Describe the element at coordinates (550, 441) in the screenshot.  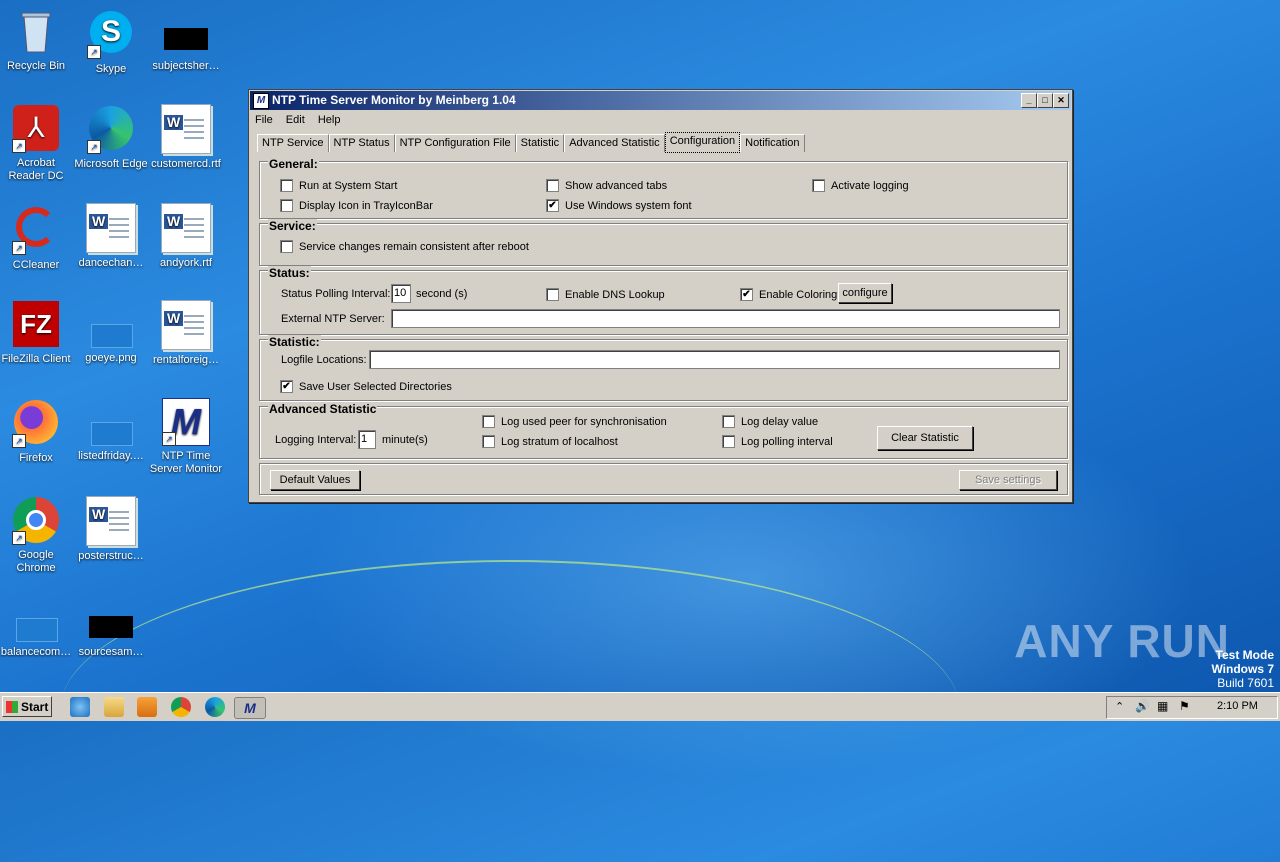
I see `log-stratum-checkbox: Log stratum of localhost` at that location.